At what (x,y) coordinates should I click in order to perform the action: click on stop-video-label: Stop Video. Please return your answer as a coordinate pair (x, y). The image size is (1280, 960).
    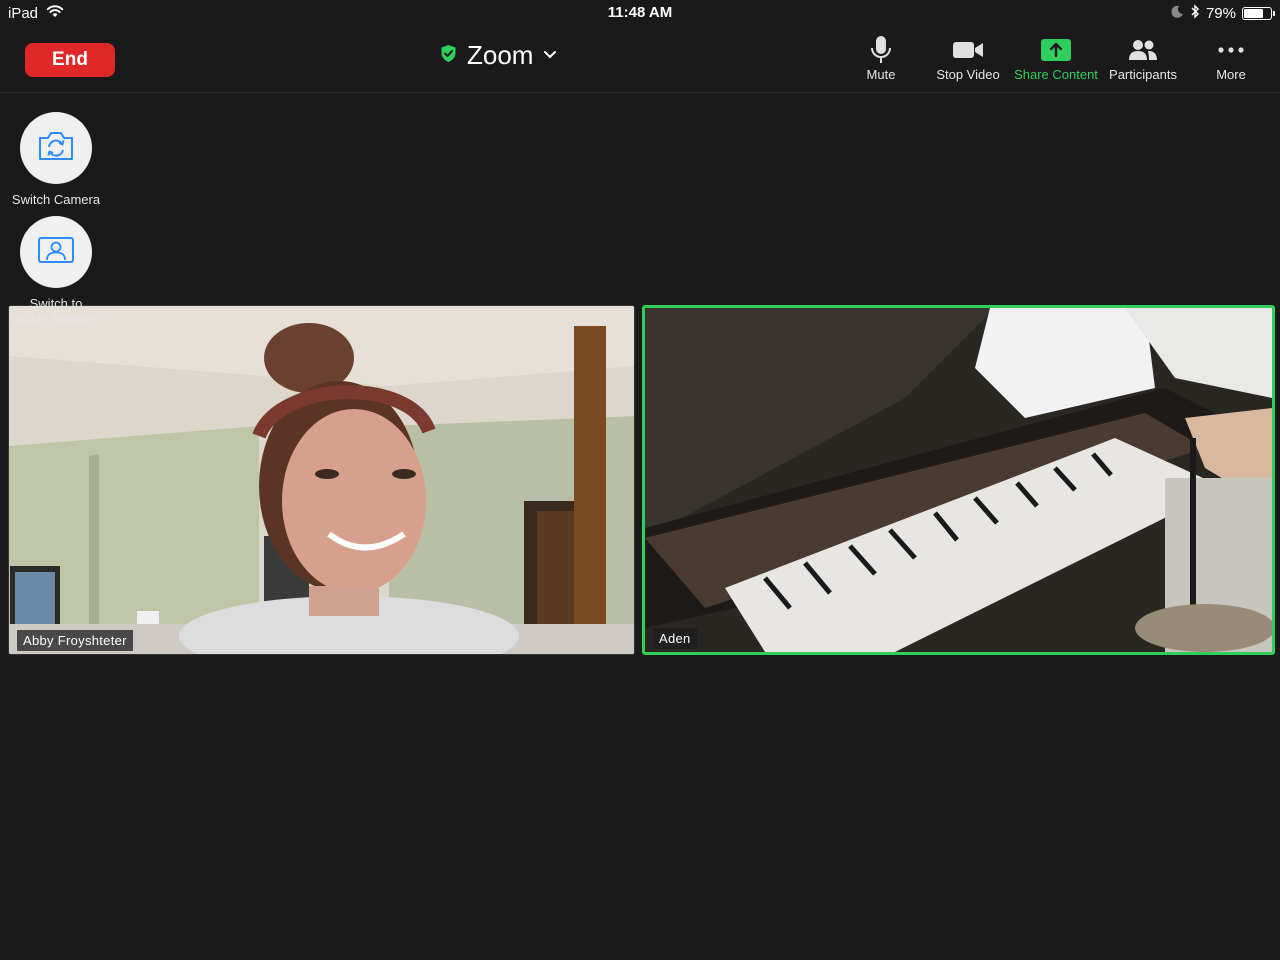
    Looking at the image, I should click on (968, 74).